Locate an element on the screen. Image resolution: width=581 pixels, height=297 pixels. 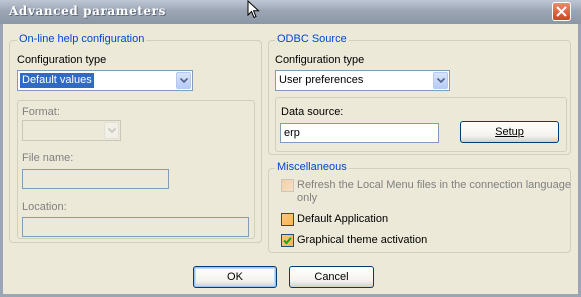
title-bar: Advanced parameters is located at coordinates (290, 12).